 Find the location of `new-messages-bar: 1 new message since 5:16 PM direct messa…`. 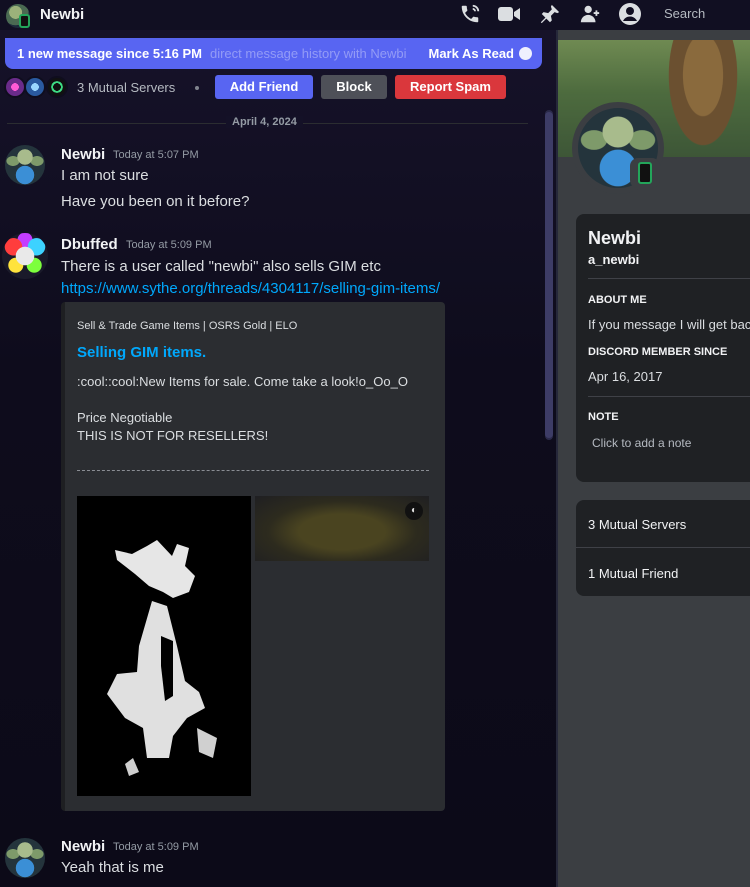

new-messages-bar: 1 new message since 5:16 PM direct messa… is located at coordinates (273, 53).